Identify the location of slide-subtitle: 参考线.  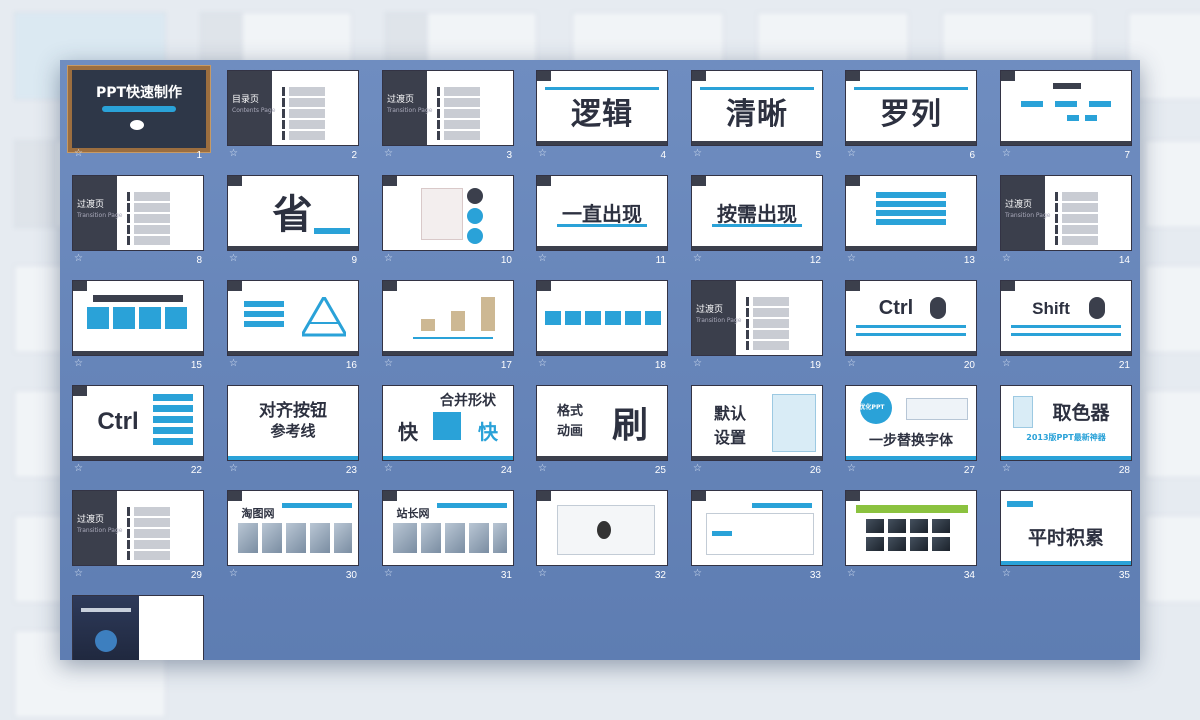
(293, 431).